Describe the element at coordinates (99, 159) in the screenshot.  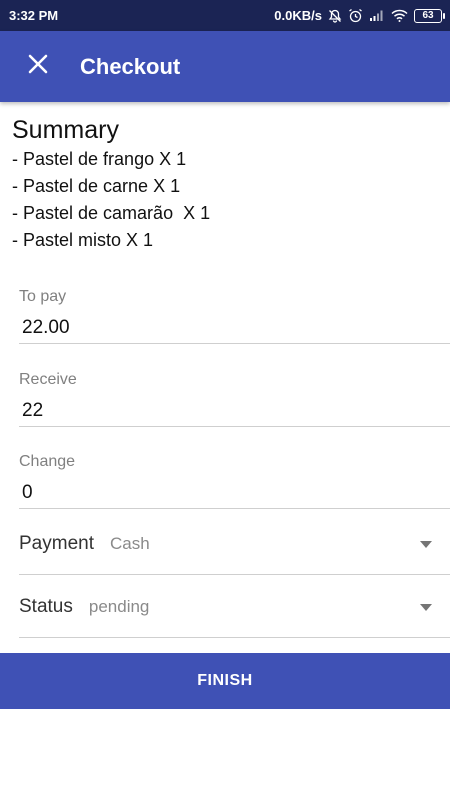
I see `summary-item: - Pastel de frango X 1` at that location.